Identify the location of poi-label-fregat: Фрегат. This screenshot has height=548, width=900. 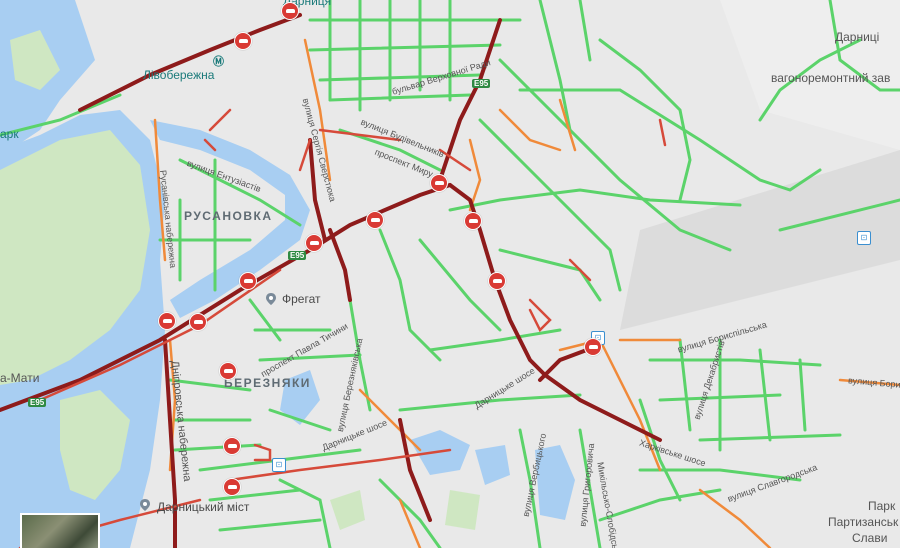
(301, 299).